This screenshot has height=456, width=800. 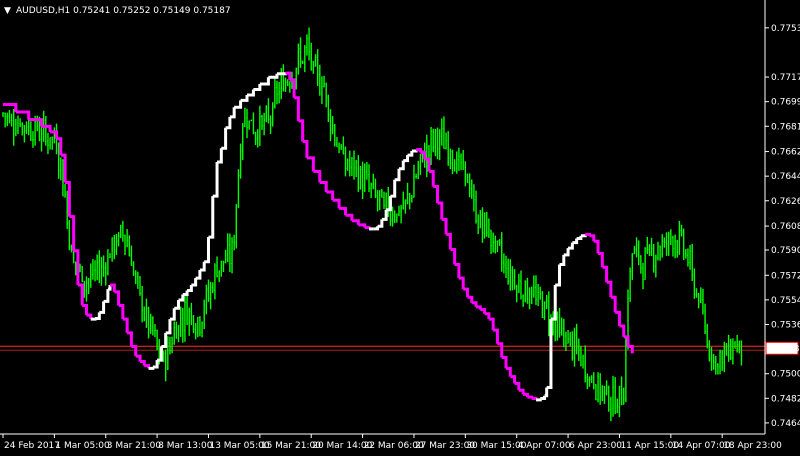 What do you see at coordinates (785, 103) in the screenshot?
I see `y-tick-label: 0.76991` at bounding box center [785, 103].